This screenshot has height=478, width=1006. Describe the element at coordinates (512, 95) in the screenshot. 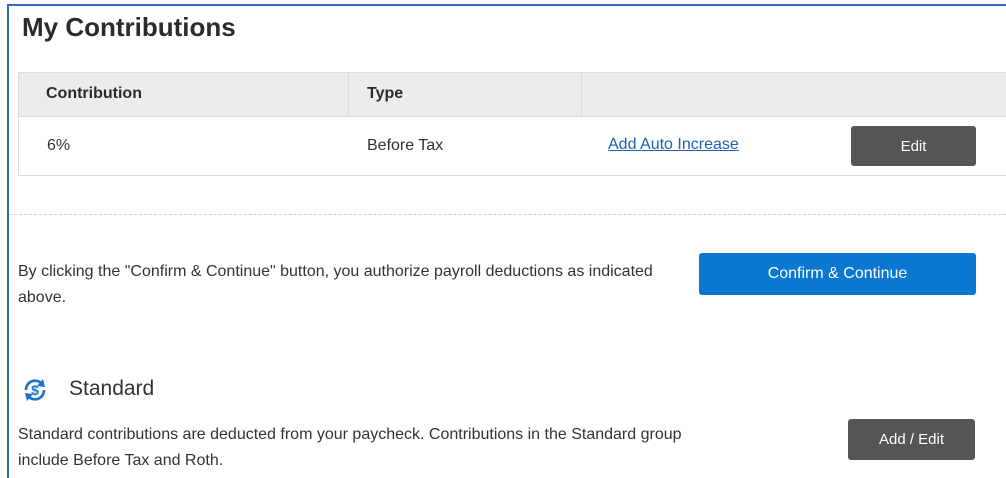

I see `table-header: Contribution Type` at that location.